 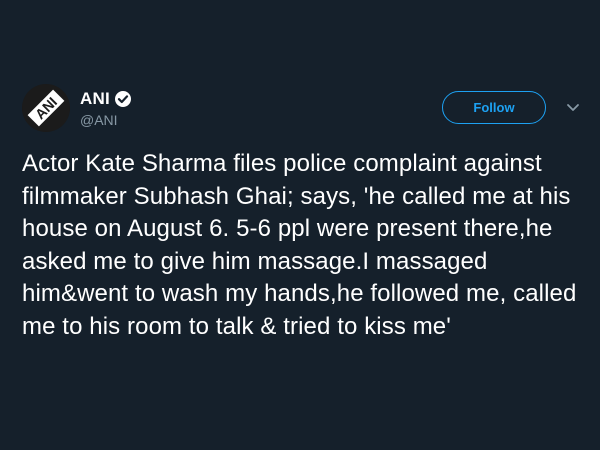 What do you see at coordinates (123, 99) in the screenshot?
I see `verified-badge-icon` at bounding box center [123, 99].